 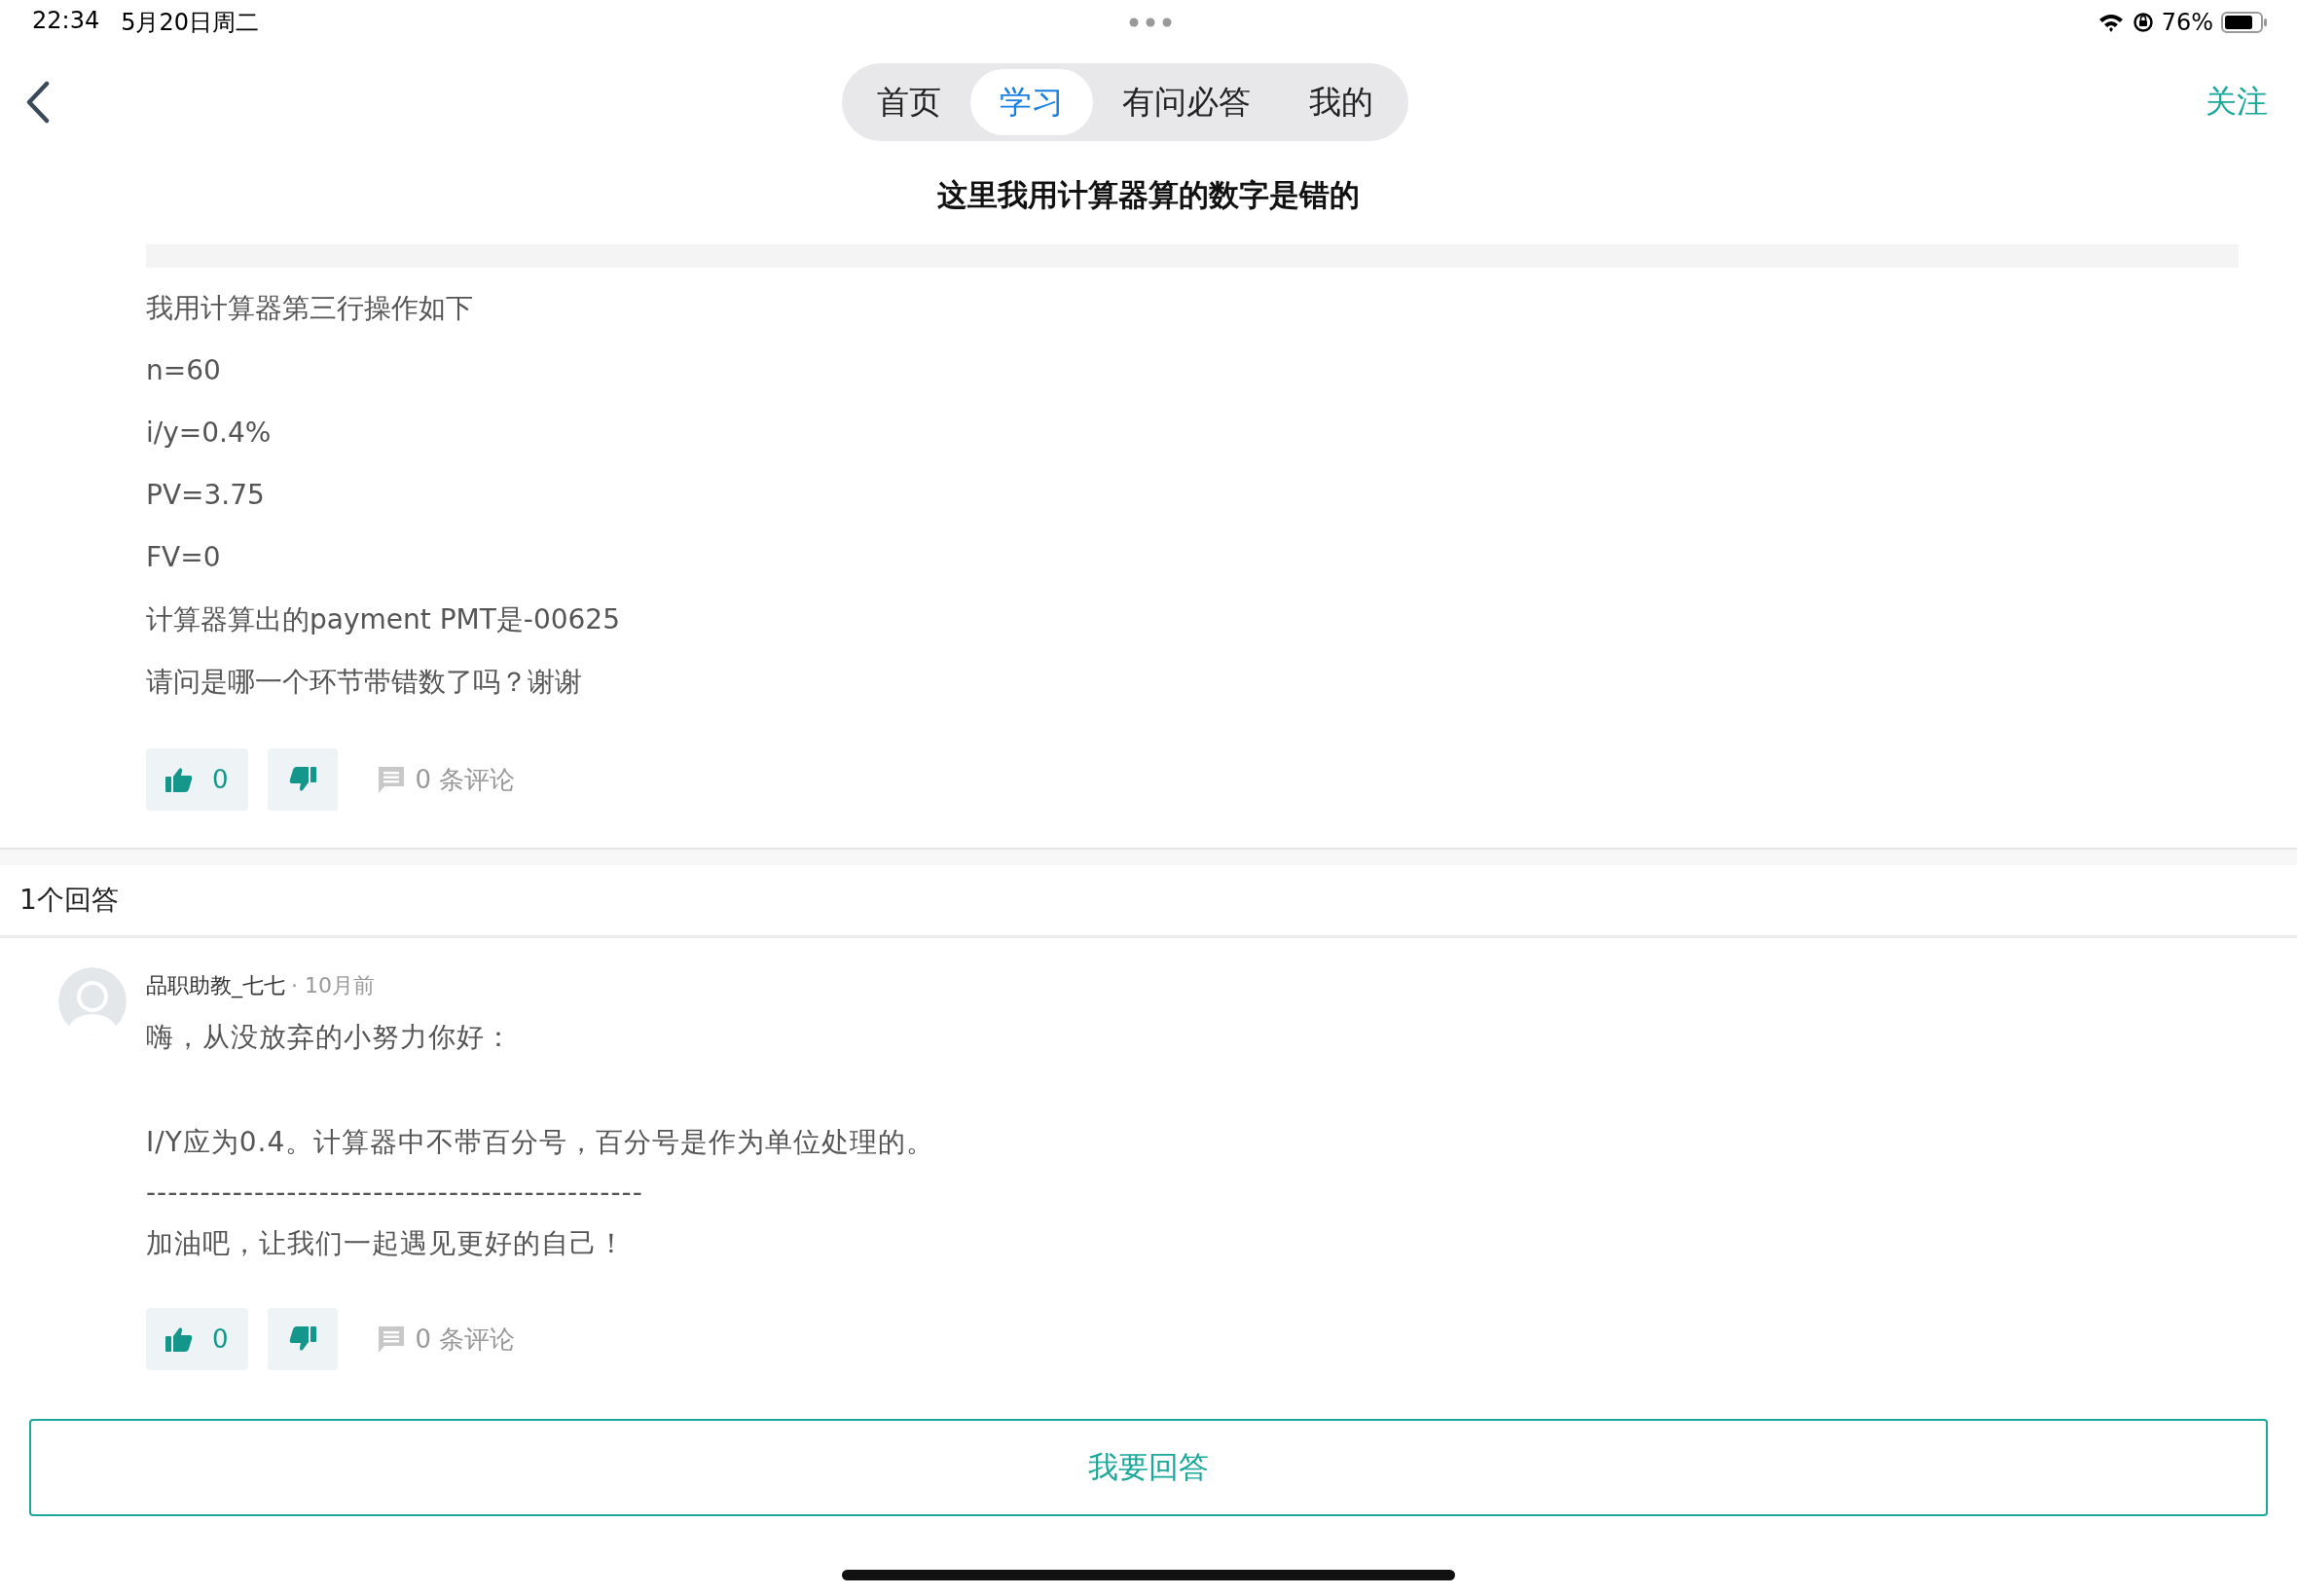 What do you see at coordinates (184, 558) in the screenshot?
I see `question-text: FV=0` at bounding box center [184, 558].